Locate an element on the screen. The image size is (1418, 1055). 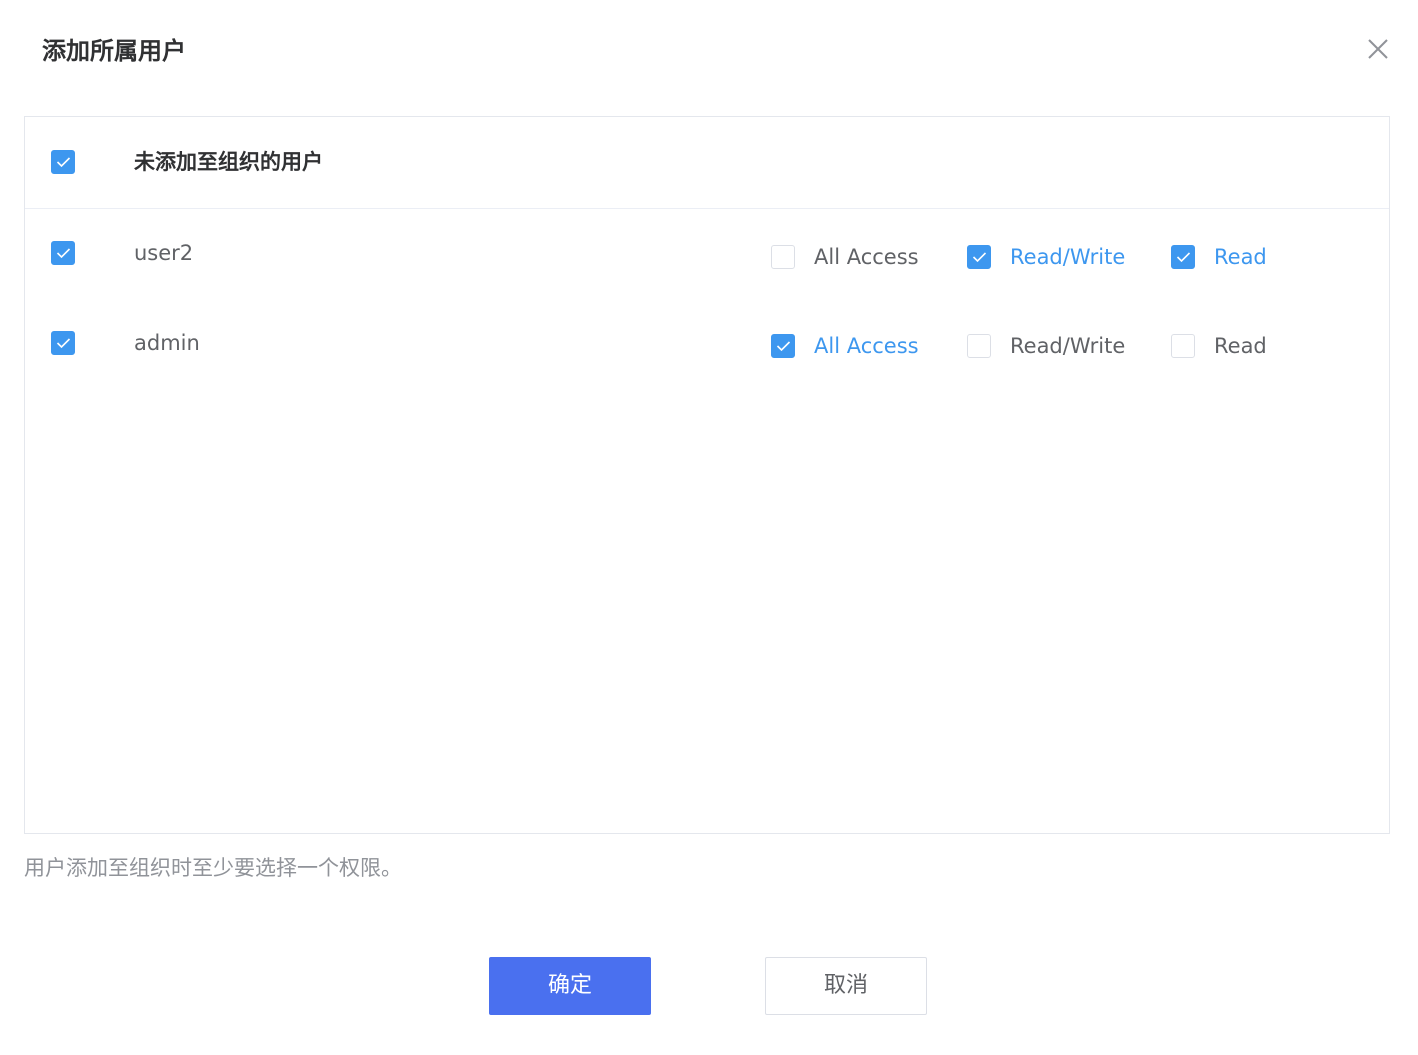
user-name: admin is located at coordinates (167, 343).